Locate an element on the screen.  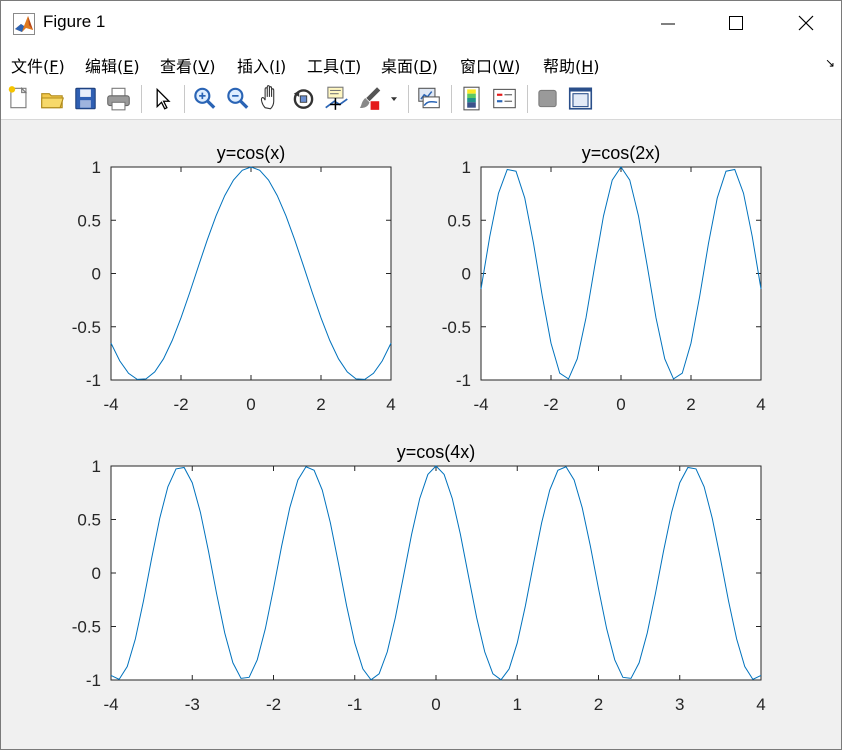
pan-button is located at coordinates (270, 98).